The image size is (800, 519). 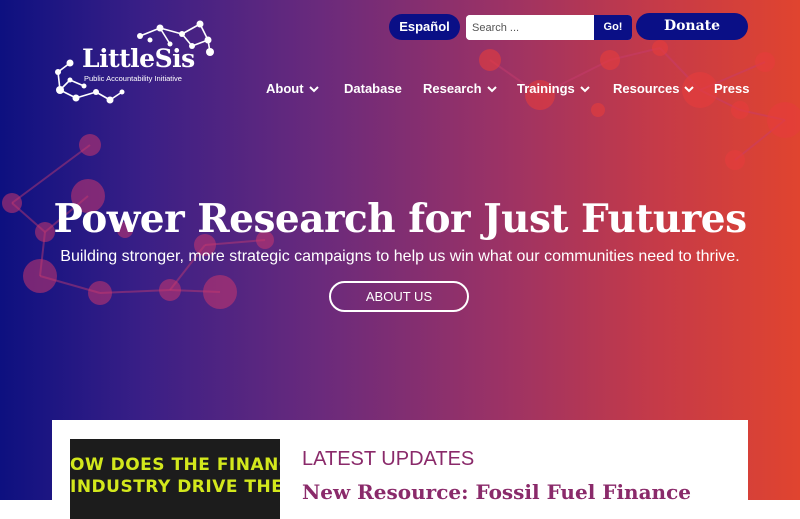 I want to click on nav-item-press: Press, so click(x=731, y=89).